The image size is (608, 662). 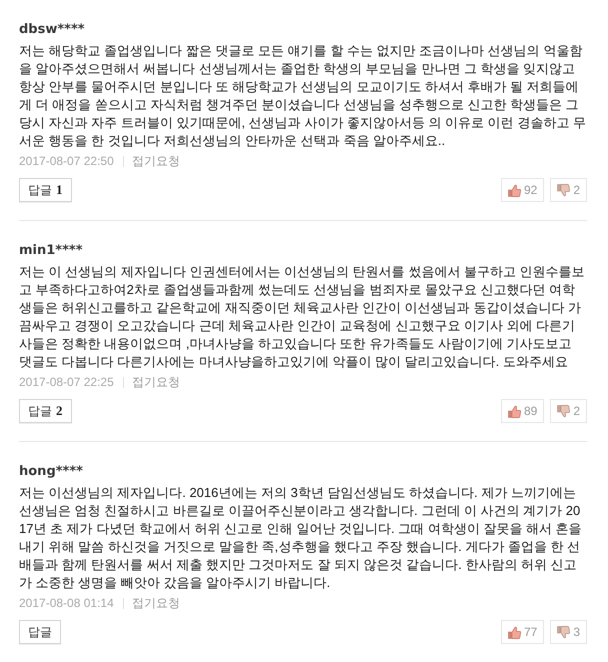 I want to click on username: hong****, so click(x=51, y=472).